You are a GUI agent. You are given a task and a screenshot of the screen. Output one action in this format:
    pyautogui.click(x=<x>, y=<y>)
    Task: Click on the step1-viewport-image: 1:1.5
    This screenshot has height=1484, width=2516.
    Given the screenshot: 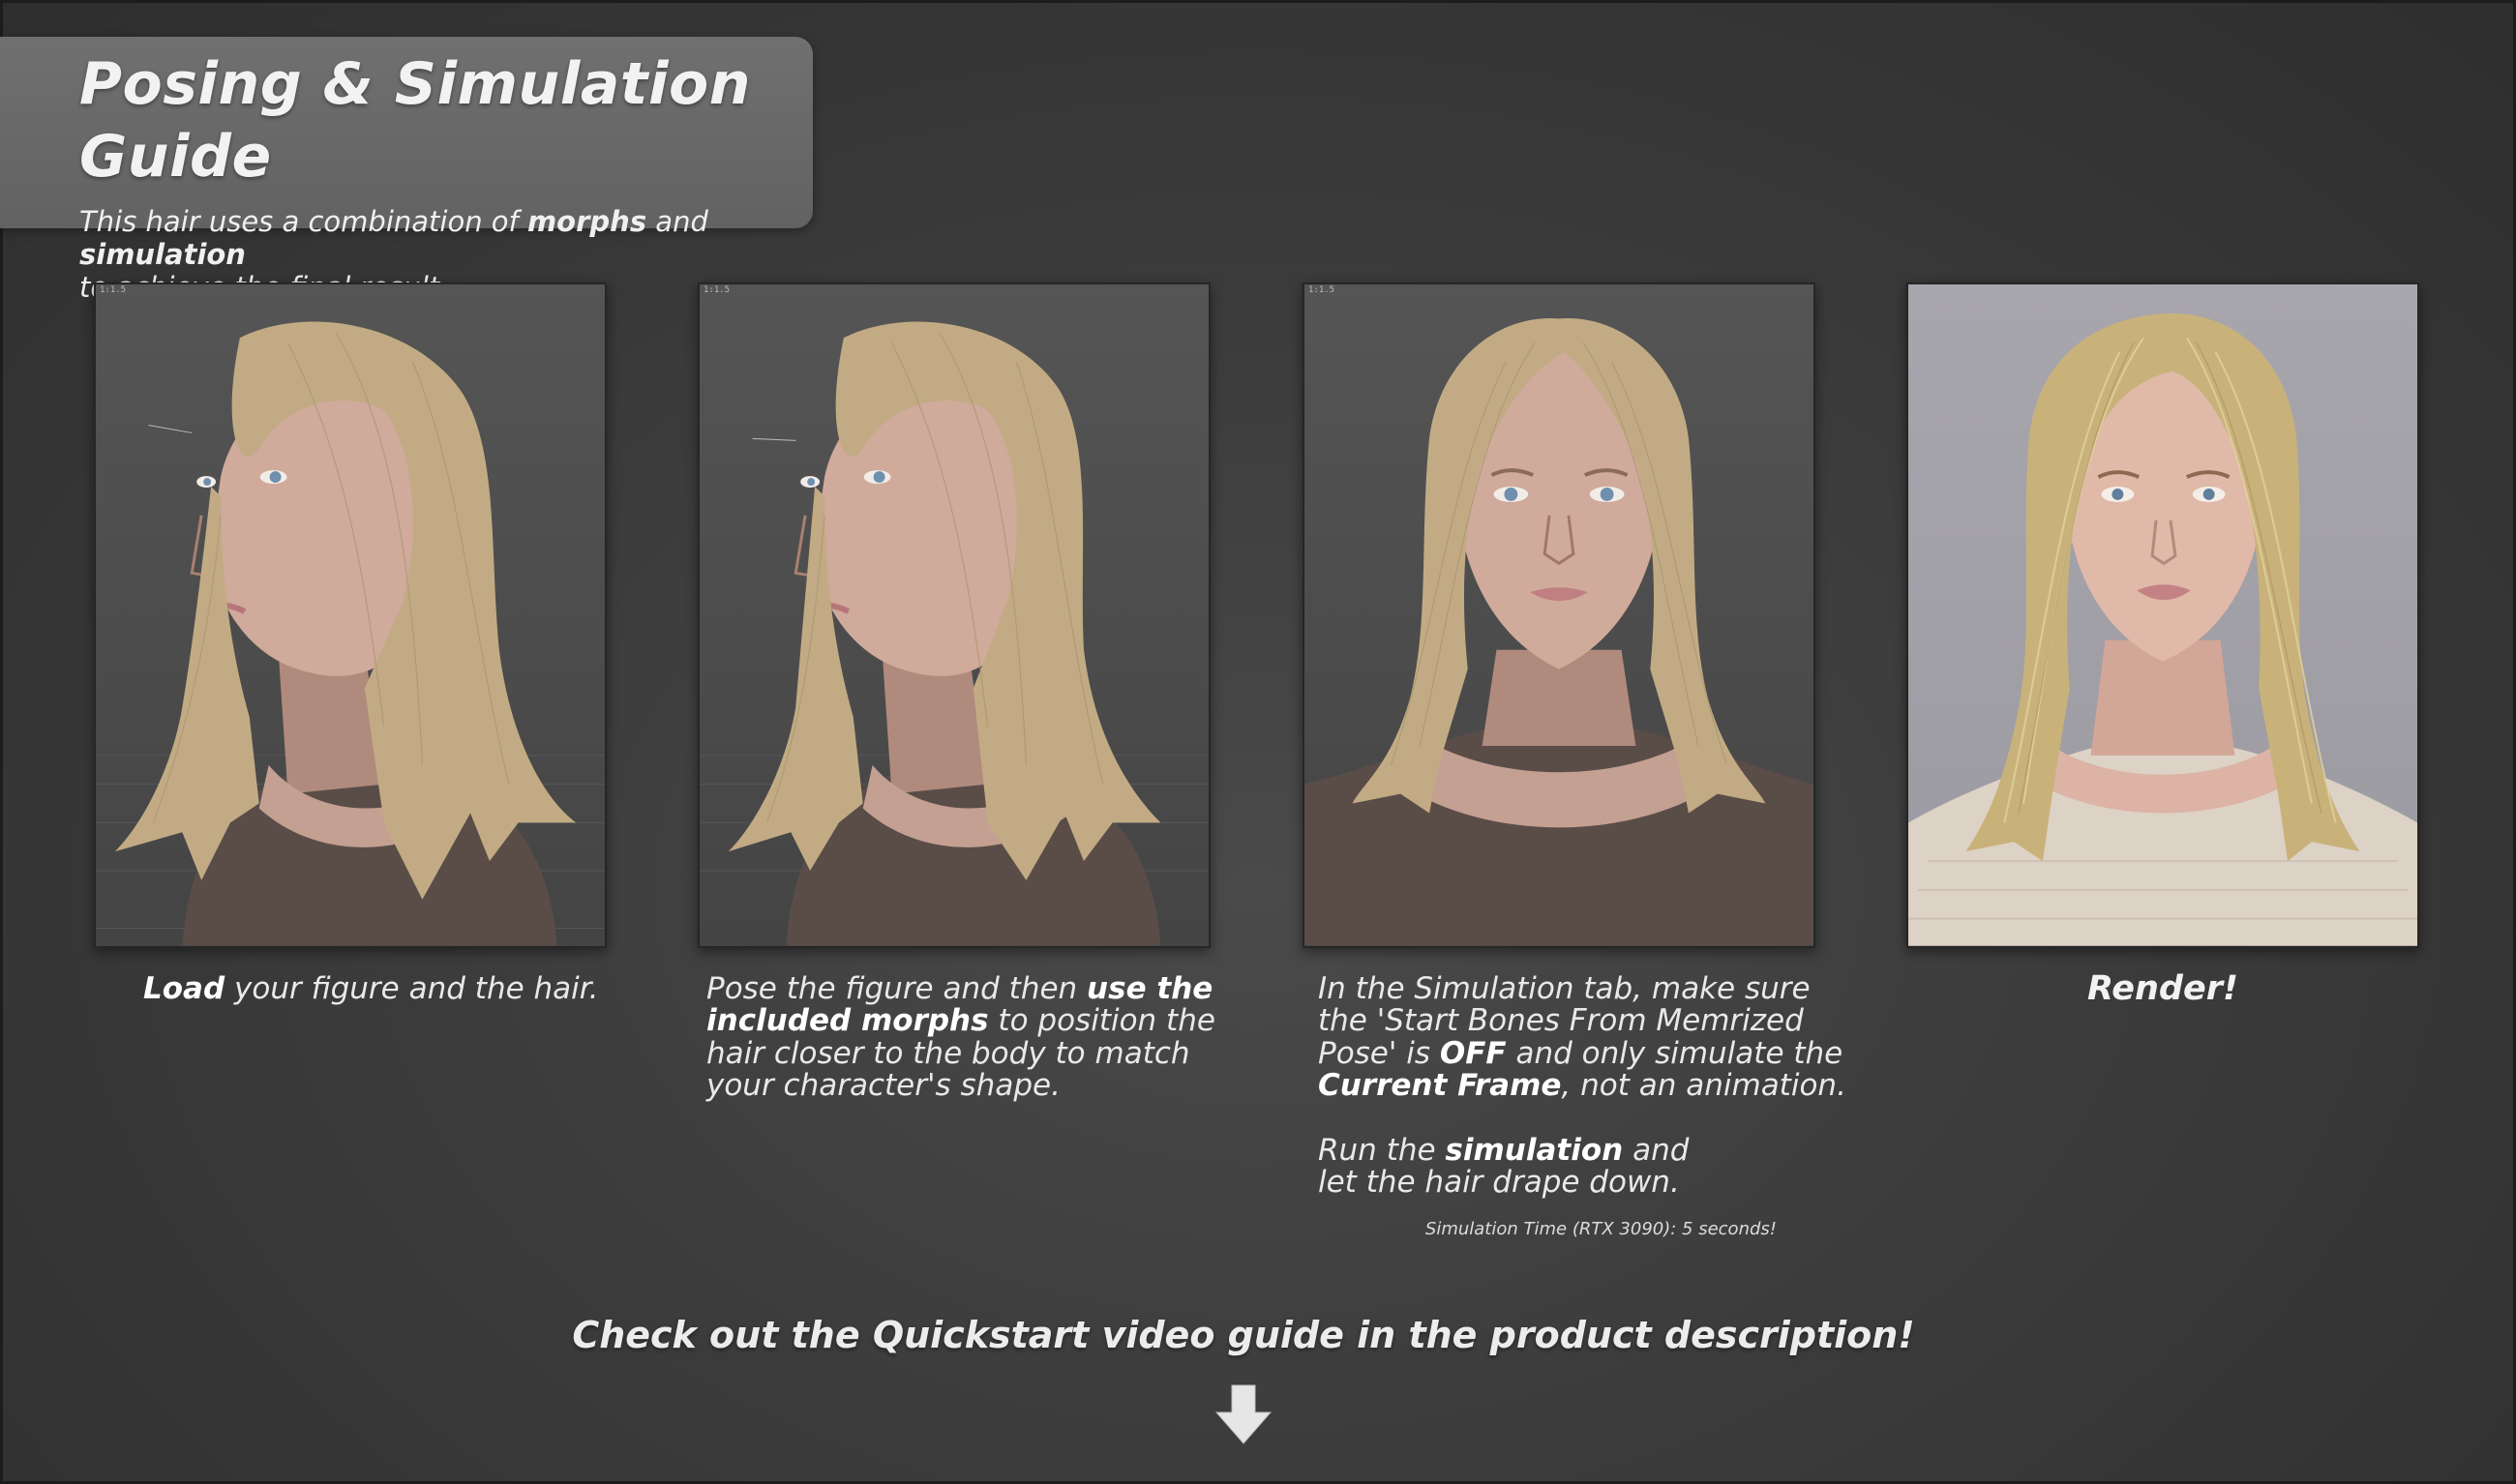 What is the action you would take?
    pyautogui.click(x=350, y=615)
    